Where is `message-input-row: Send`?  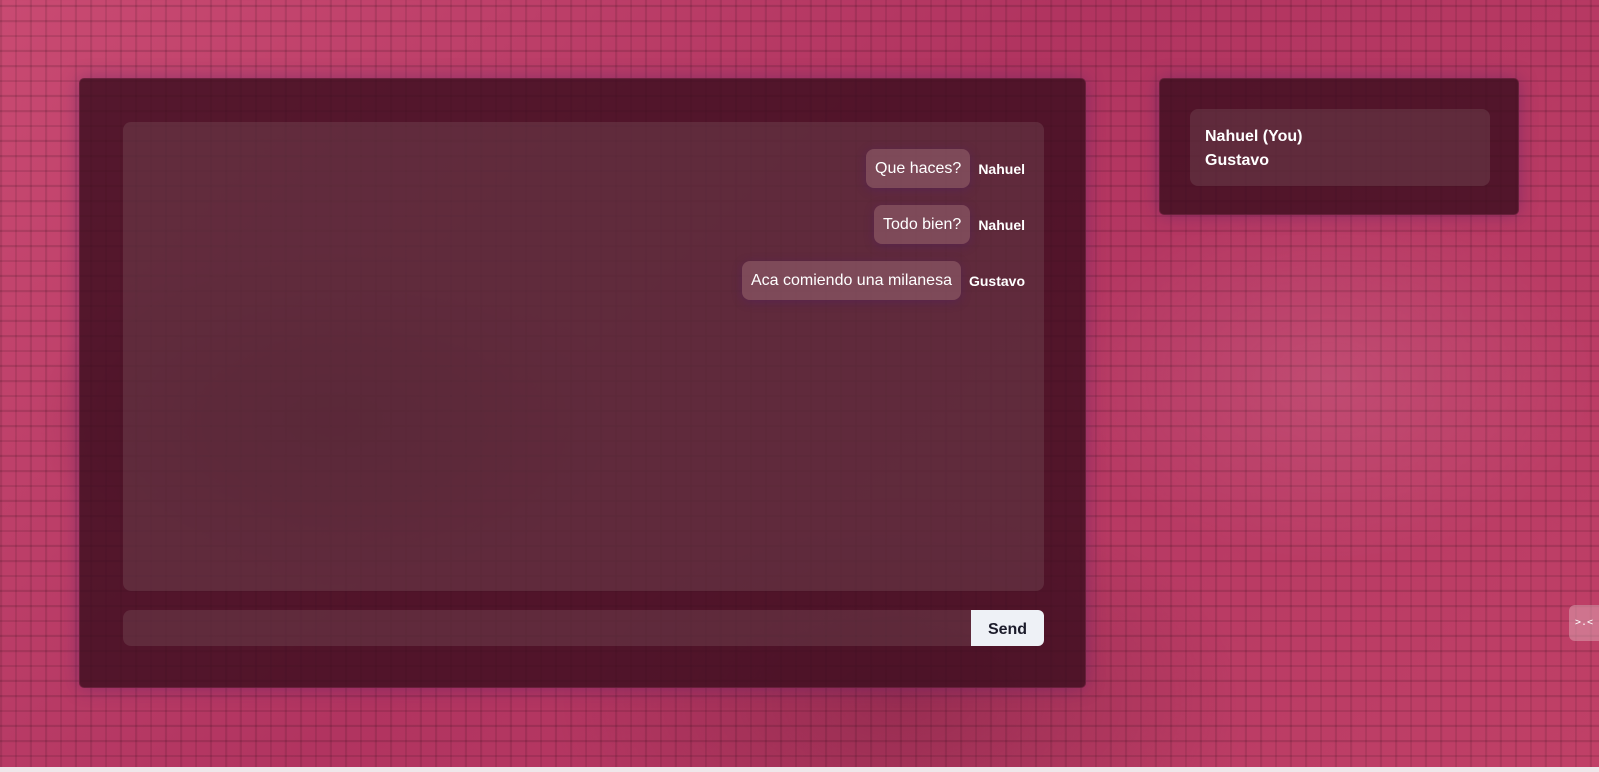
message-input-row: Send is located at coordinates (583, 628).